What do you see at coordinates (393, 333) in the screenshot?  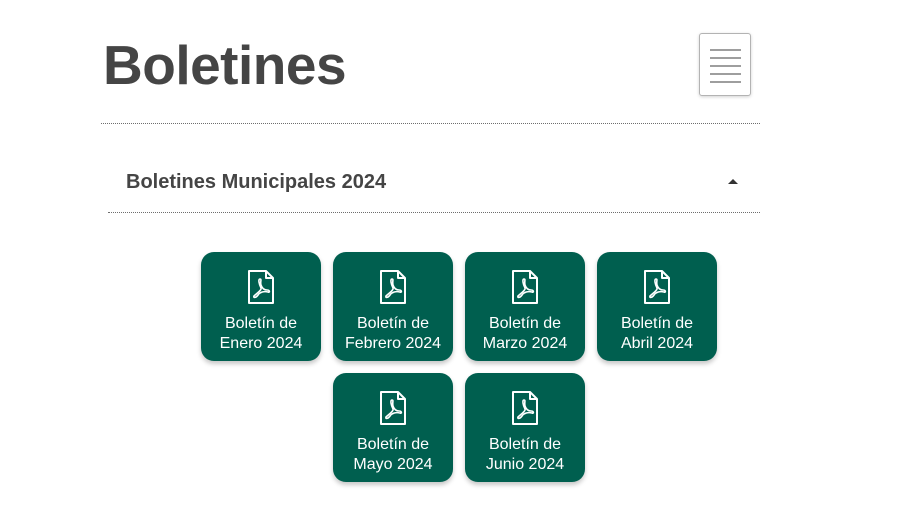 I see `tile-label: Boletín de Febrero 2024` at bounding box center [393, 333].